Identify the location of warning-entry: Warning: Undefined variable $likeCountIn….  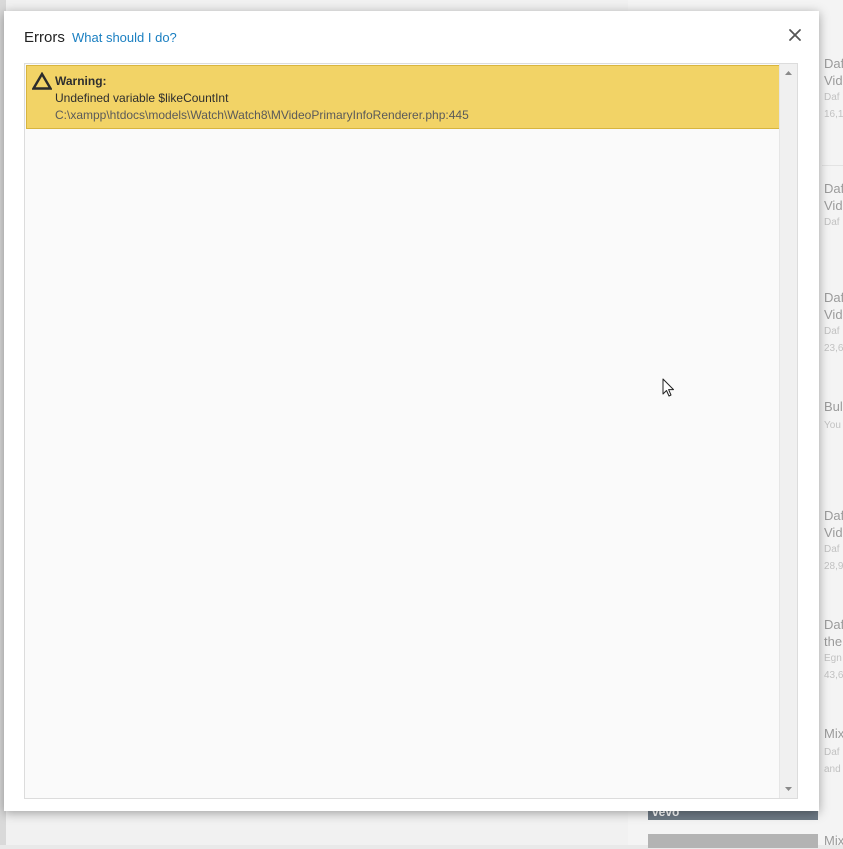
(403, 97).